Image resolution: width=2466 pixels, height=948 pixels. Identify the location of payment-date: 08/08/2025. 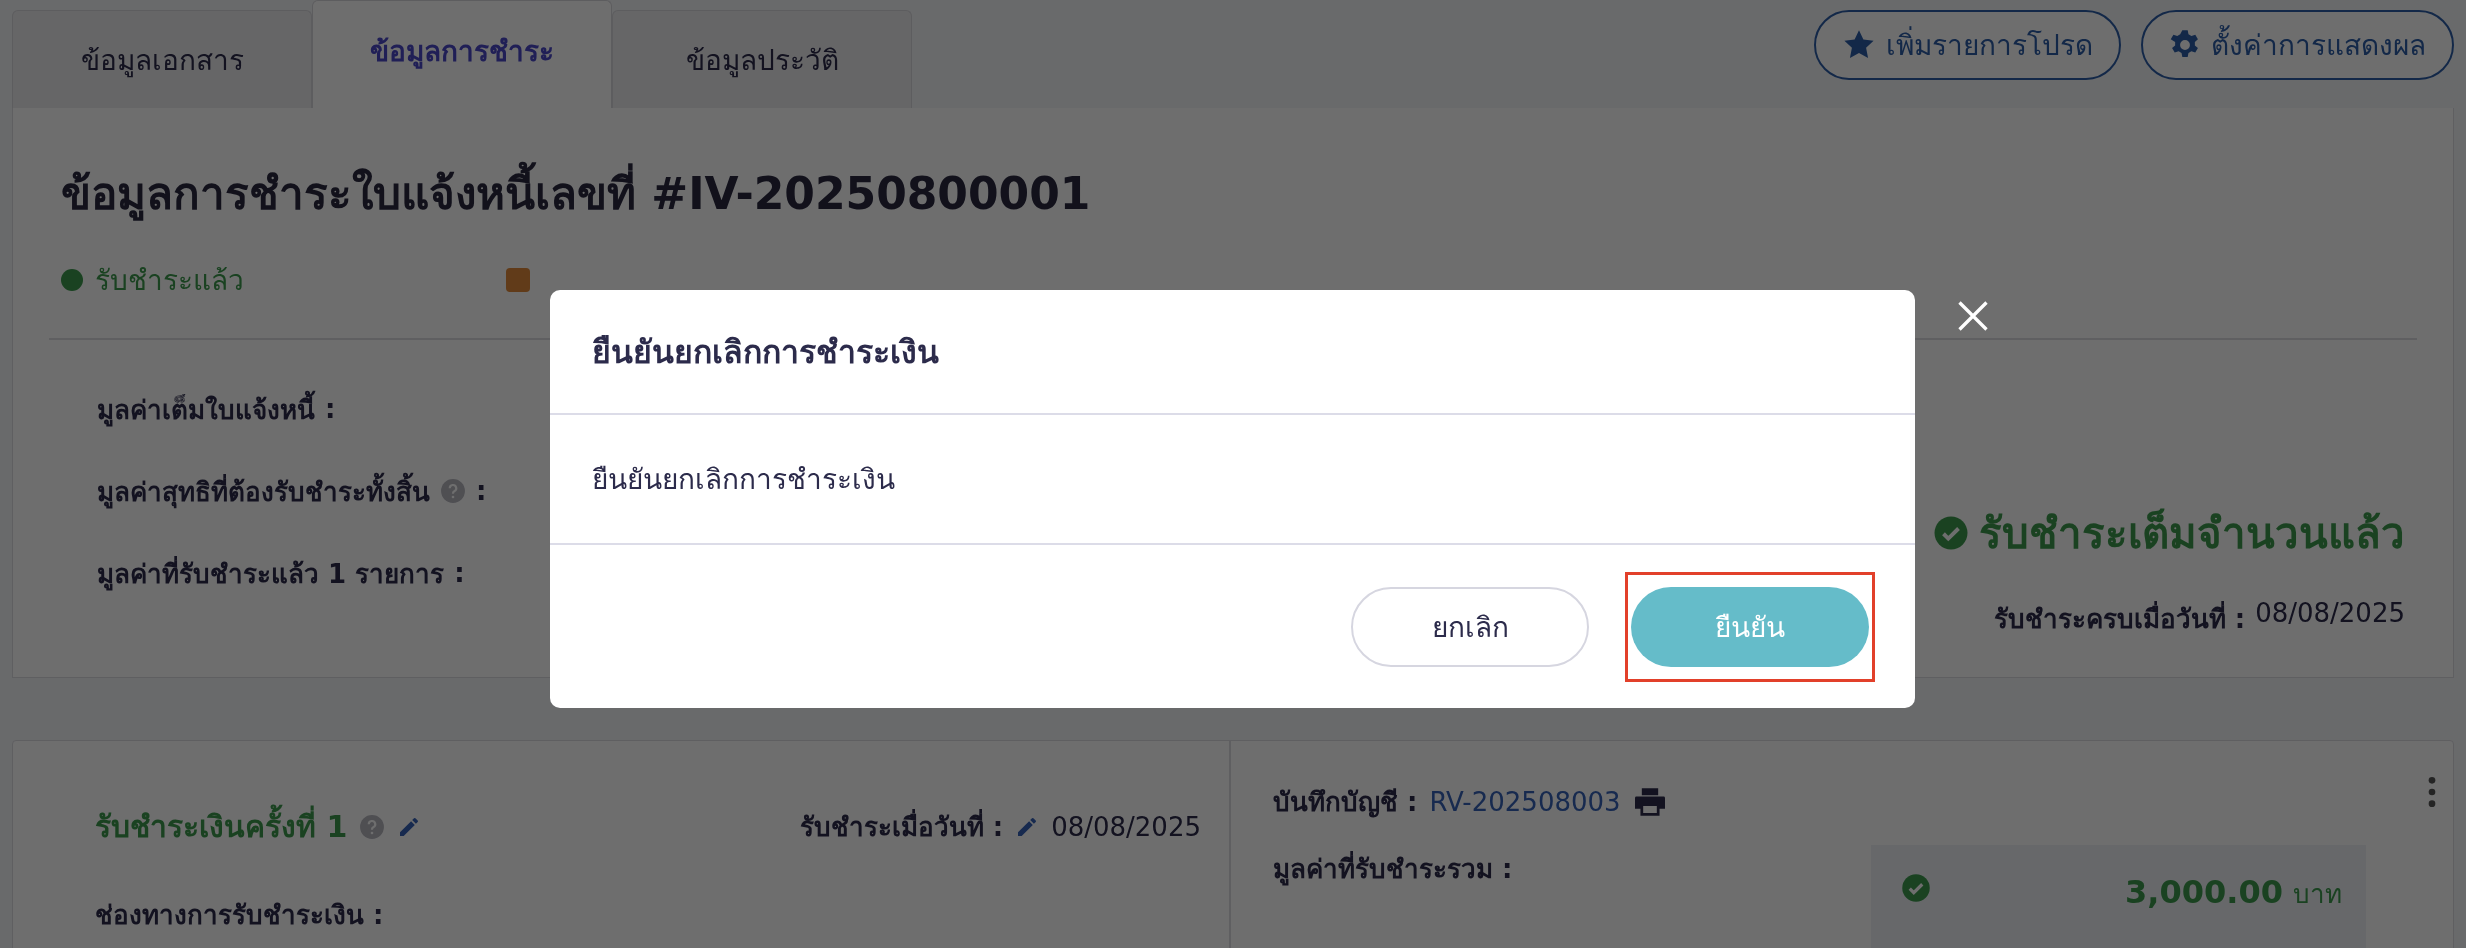
(1126, 826).